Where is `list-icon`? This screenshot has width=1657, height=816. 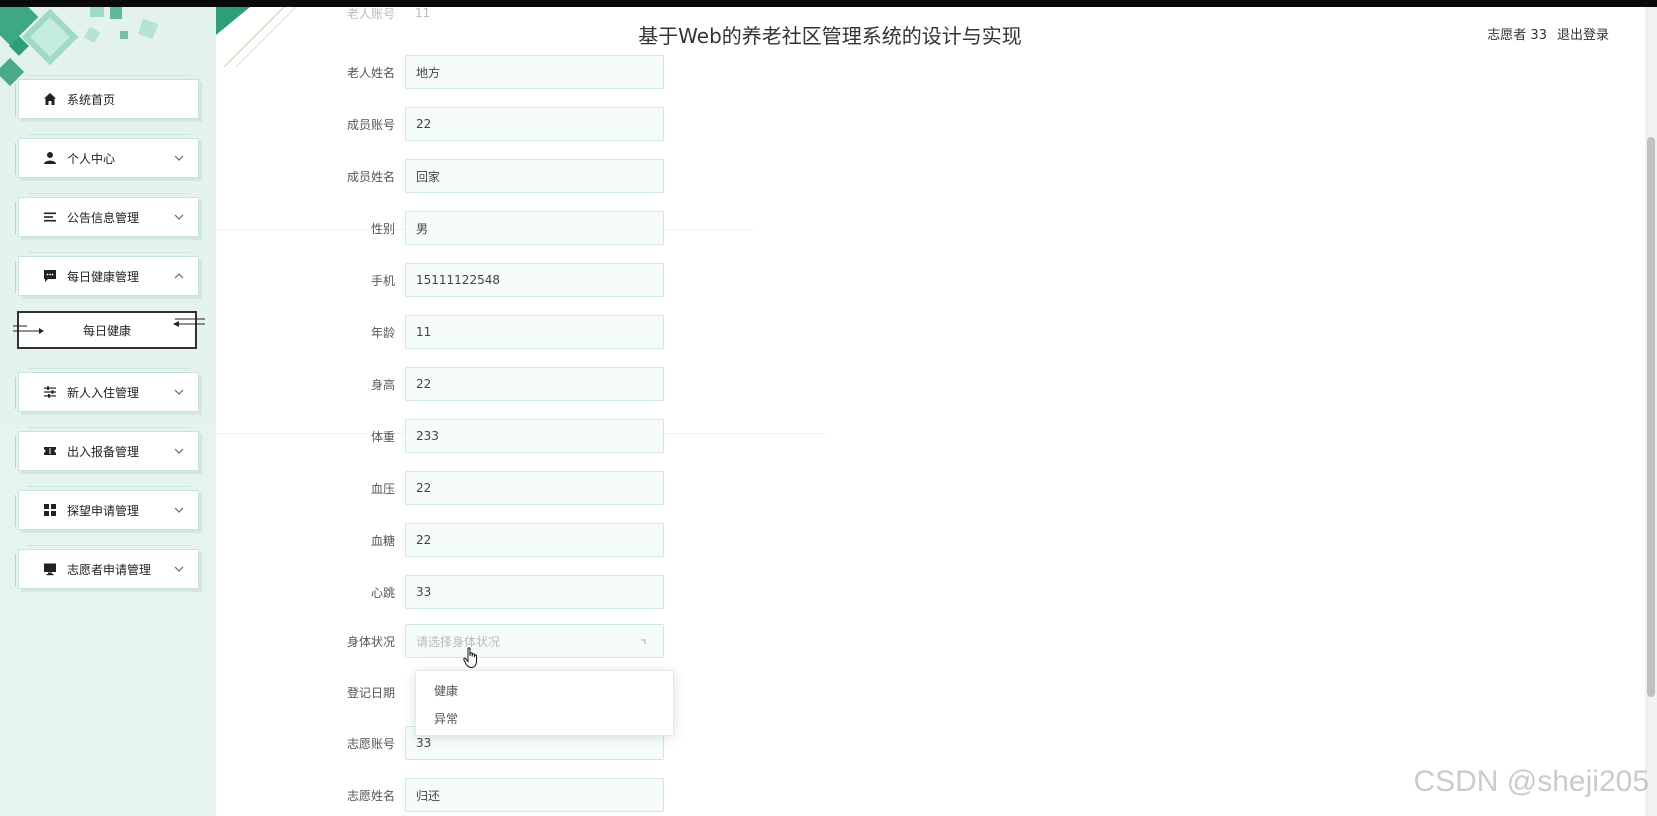
list-icon is located at coordinates (50, 217).